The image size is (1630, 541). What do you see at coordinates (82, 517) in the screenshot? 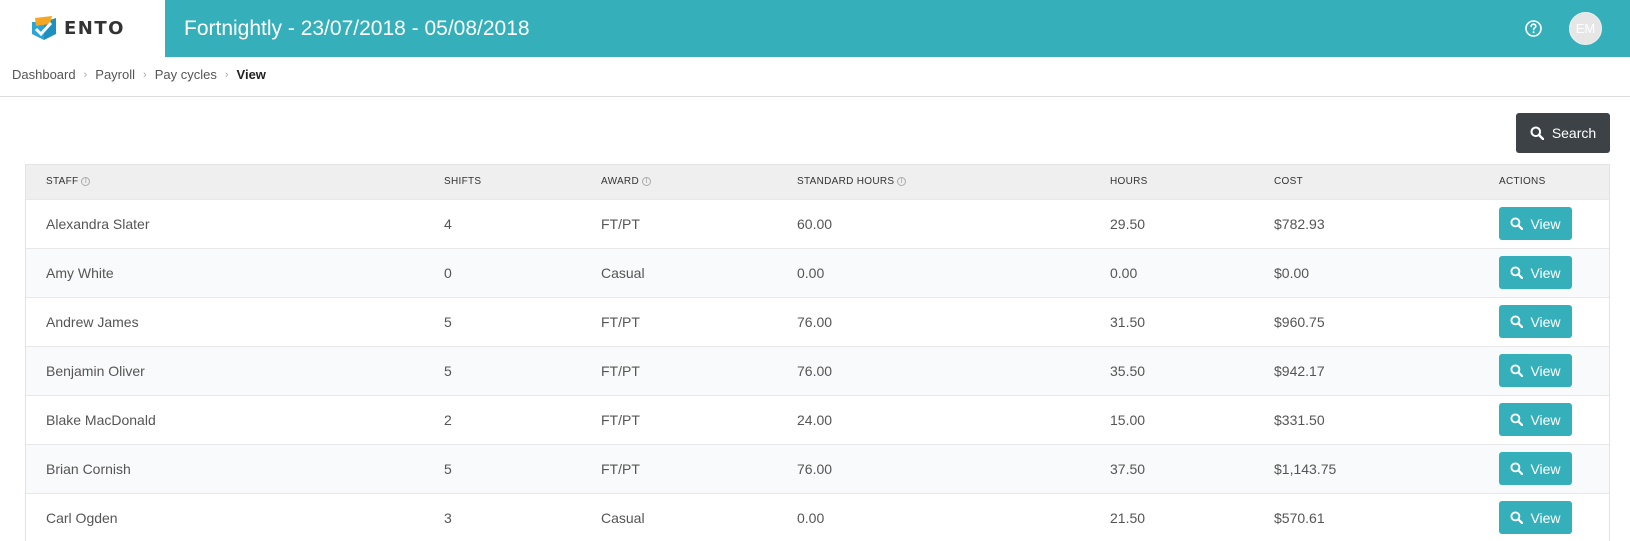
I see `staff-name: Carl Ogden` at bounding box center [82, 517].